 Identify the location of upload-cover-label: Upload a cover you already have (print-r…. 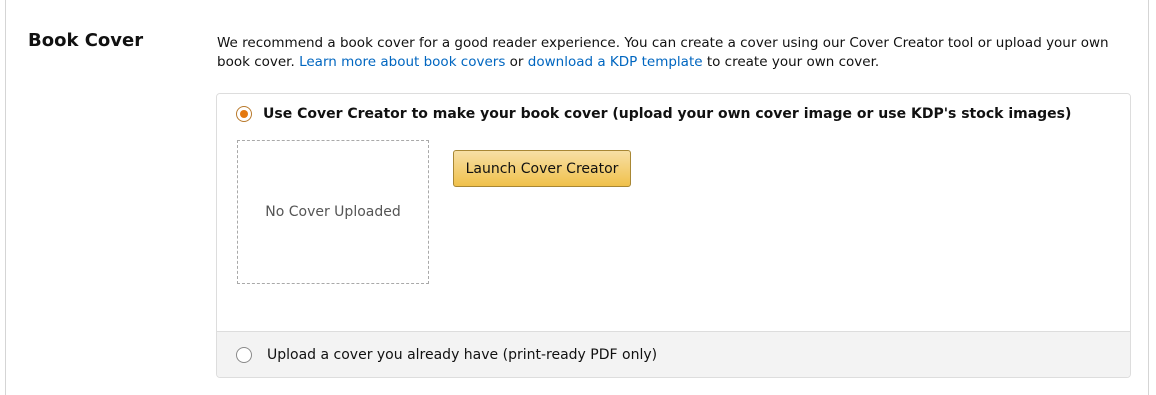
(462, 355).